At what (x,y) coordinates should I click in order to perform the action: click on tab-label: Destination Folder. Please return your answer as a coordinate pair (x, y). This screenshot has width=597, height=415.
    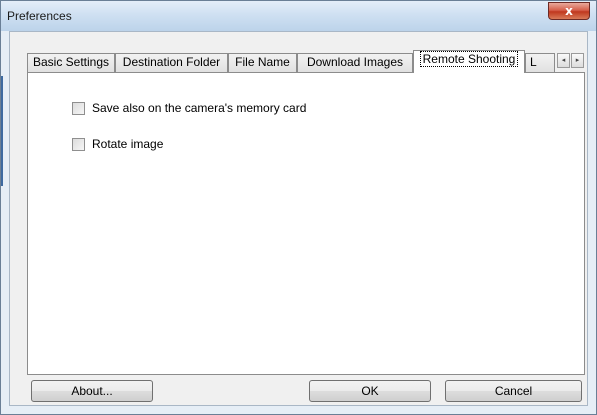
    Looking at the image, I should click on (171, 62).